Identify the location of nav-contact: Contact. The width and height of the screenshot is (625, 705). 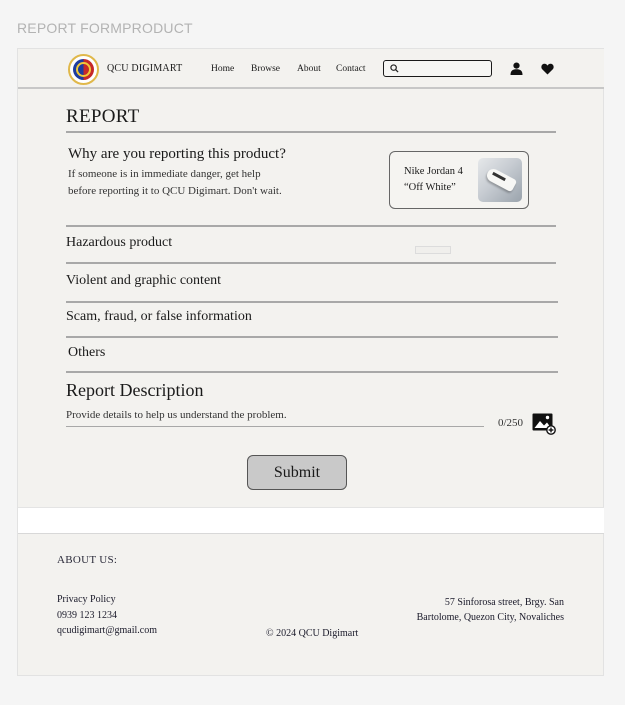
(351, 69).